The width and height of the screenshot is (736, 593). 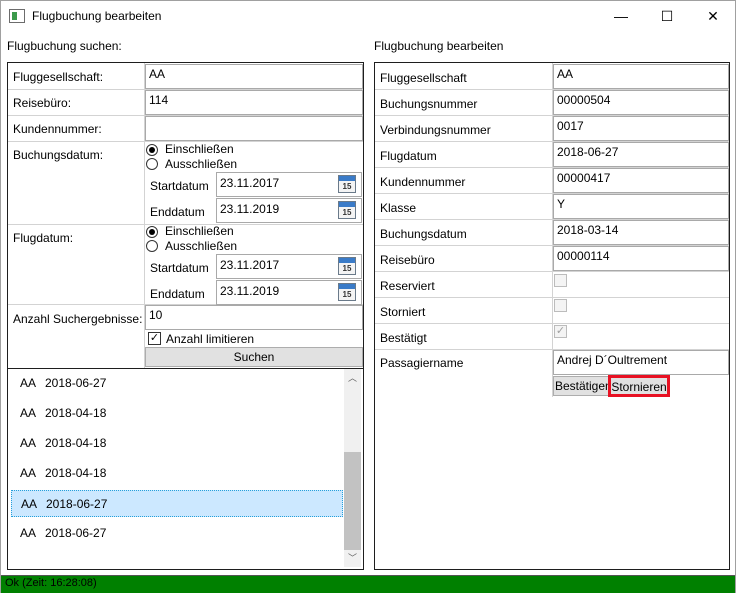 What do you see at coordinates (57, 129) in the screenshot?
I see `search-customer-label: Kundennummer:` at bounding box center [57, 129].